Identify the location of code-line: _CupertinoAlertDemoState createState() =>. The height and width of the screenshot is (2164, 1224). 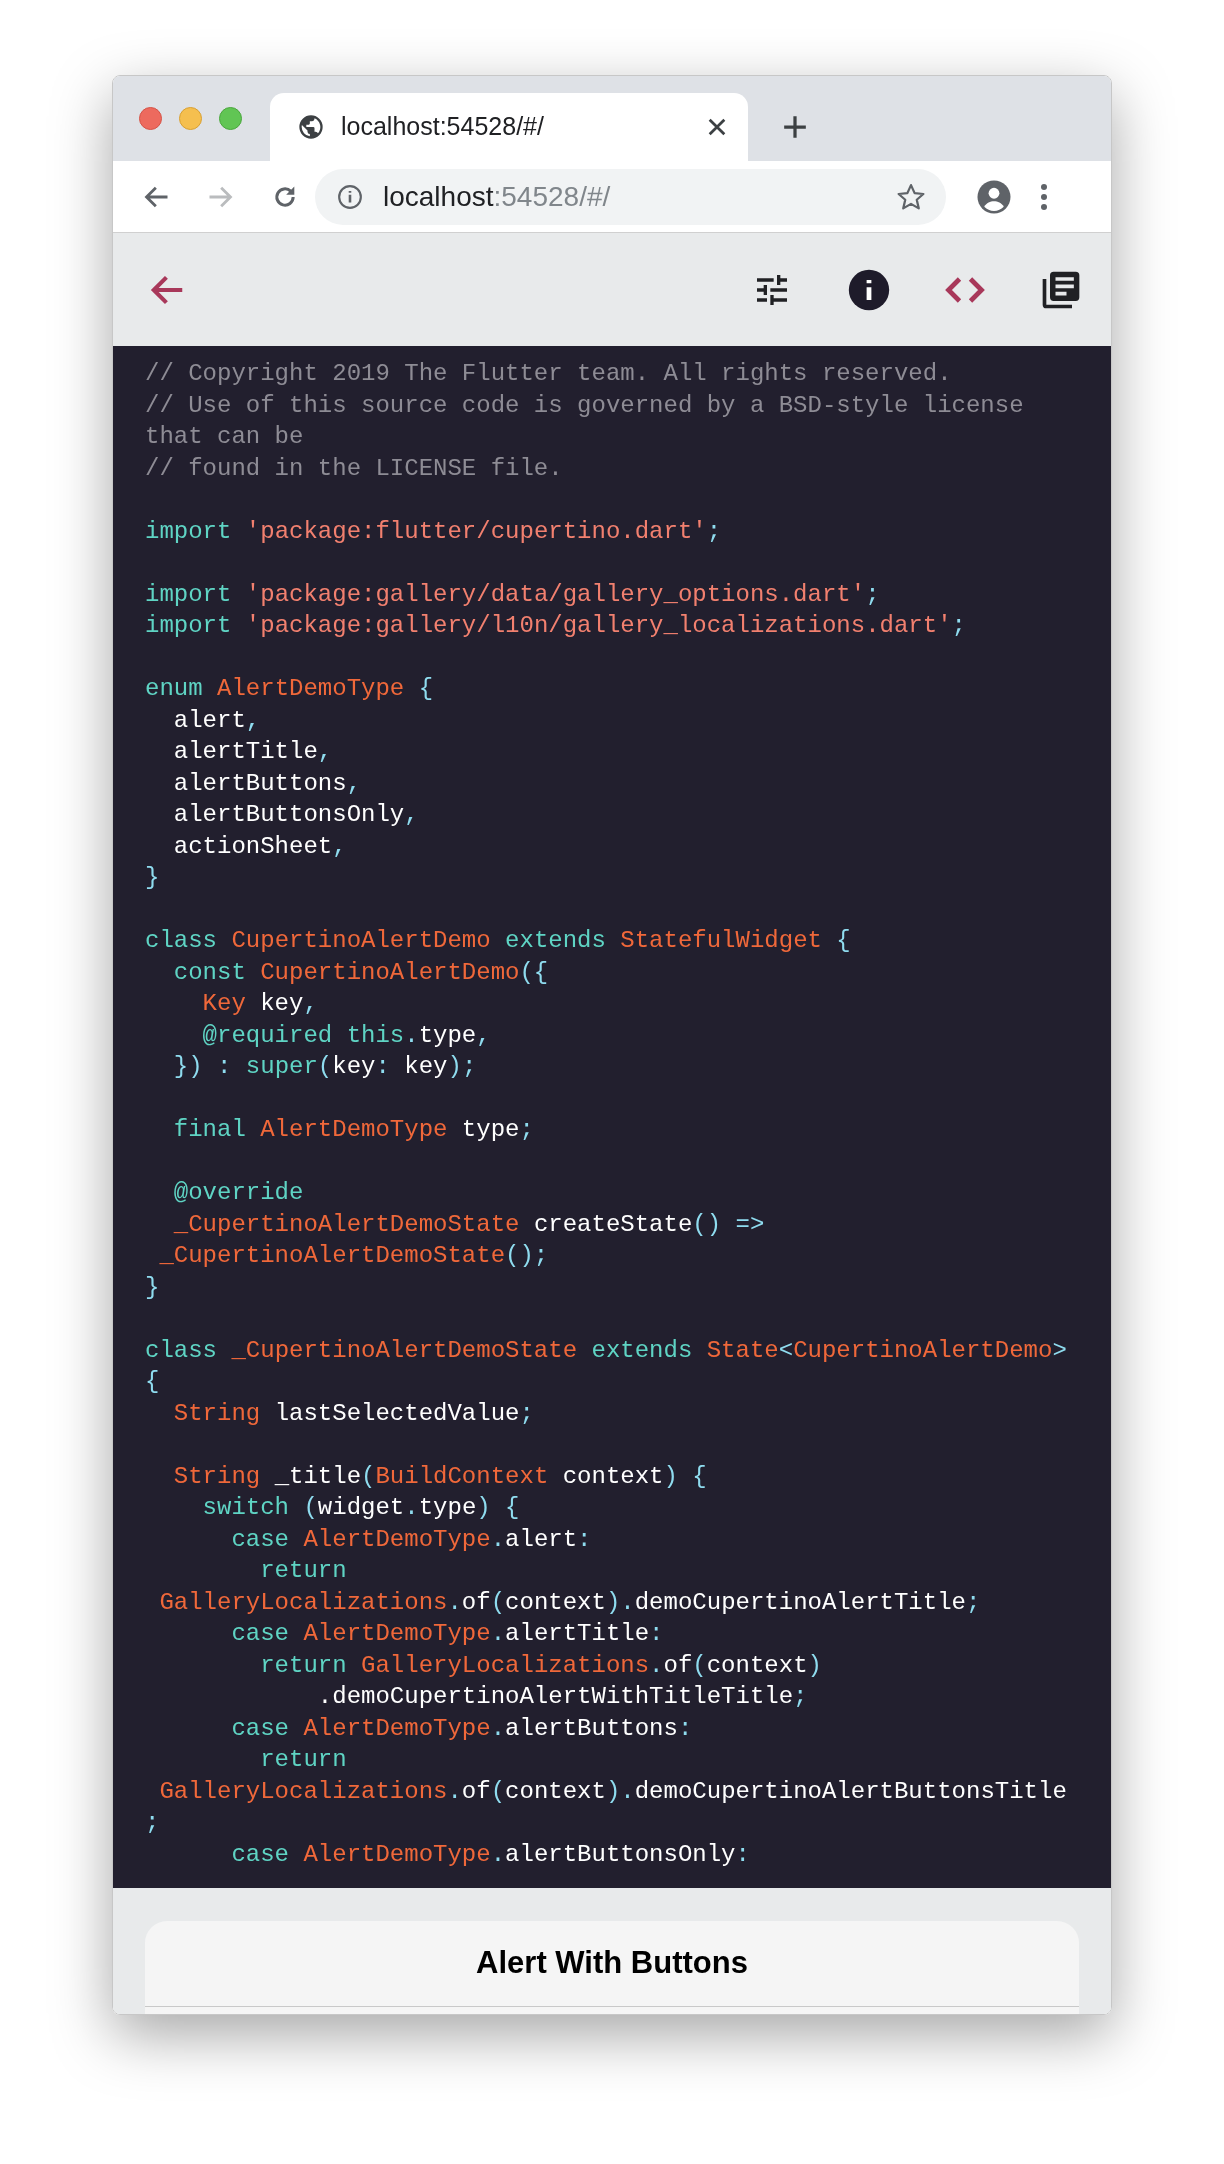
(468, 1224).